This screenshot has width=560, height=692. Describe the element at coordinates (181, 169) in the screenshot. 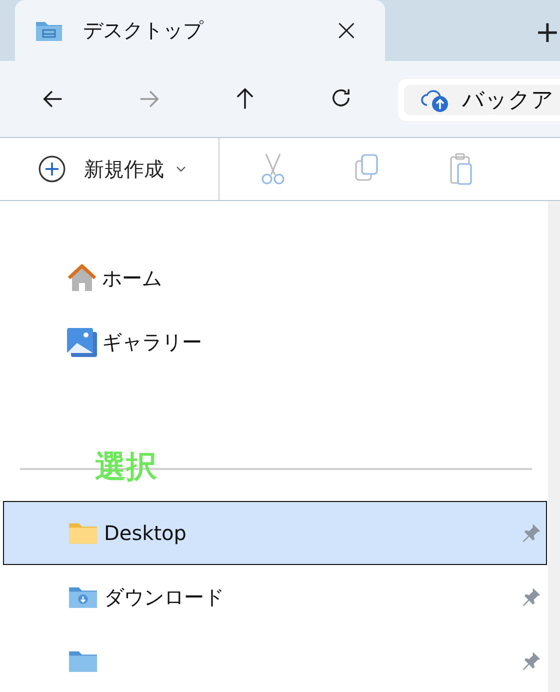

I see `chevron-down-icon` at that location.